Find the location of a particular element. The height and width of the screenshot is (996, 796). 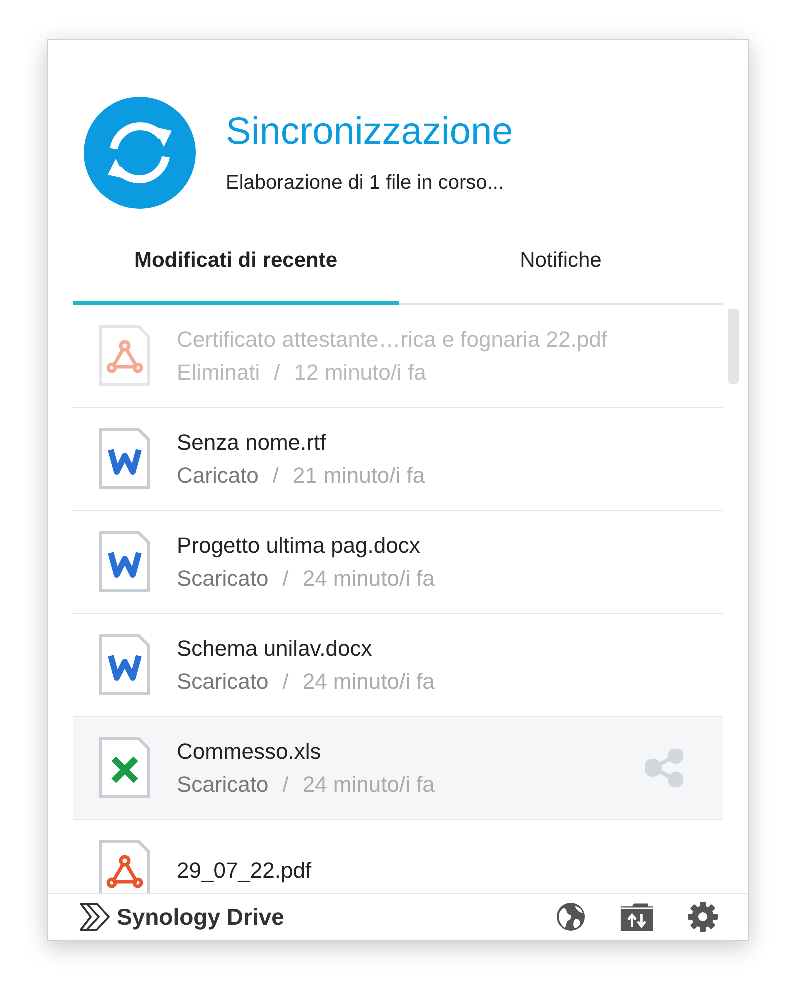

file-name: Senza nome.rtf is located at coordinates (252, 443).